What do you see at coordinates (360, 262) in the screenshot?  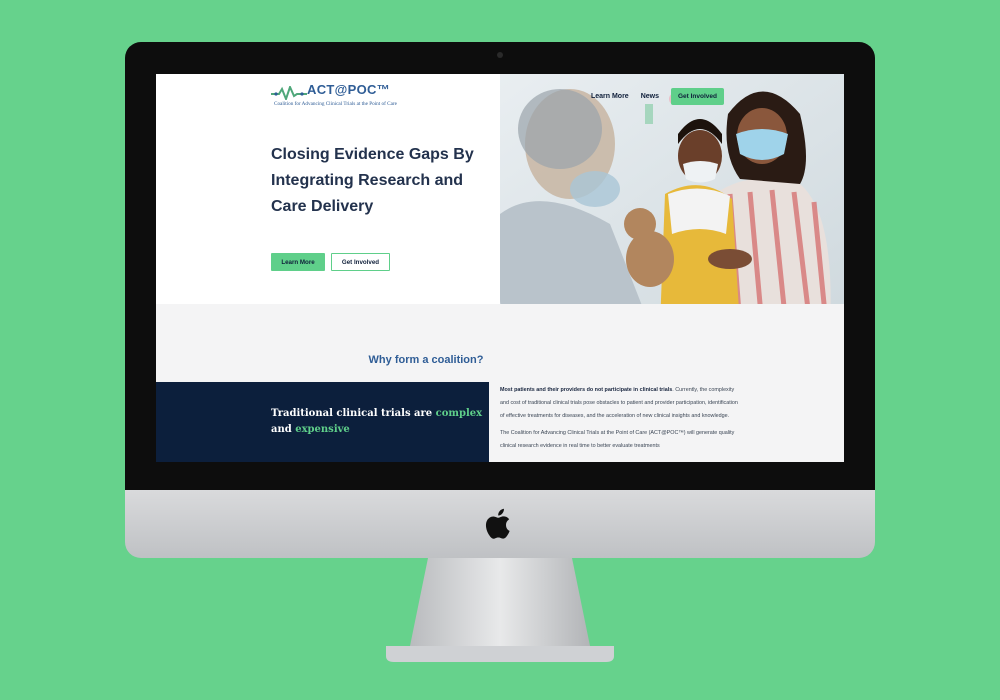 I see `get-involved-button: Get Involved` at bounding box center [360, 262].